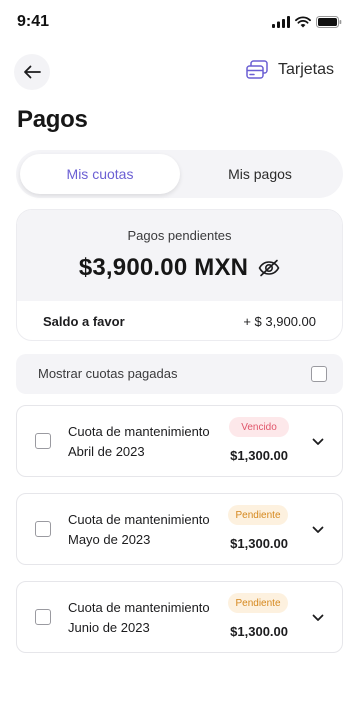  What do you see at coordinates (281, 22) in the screenshot?
I see `signal-icon` at bounding box center [281, 22].